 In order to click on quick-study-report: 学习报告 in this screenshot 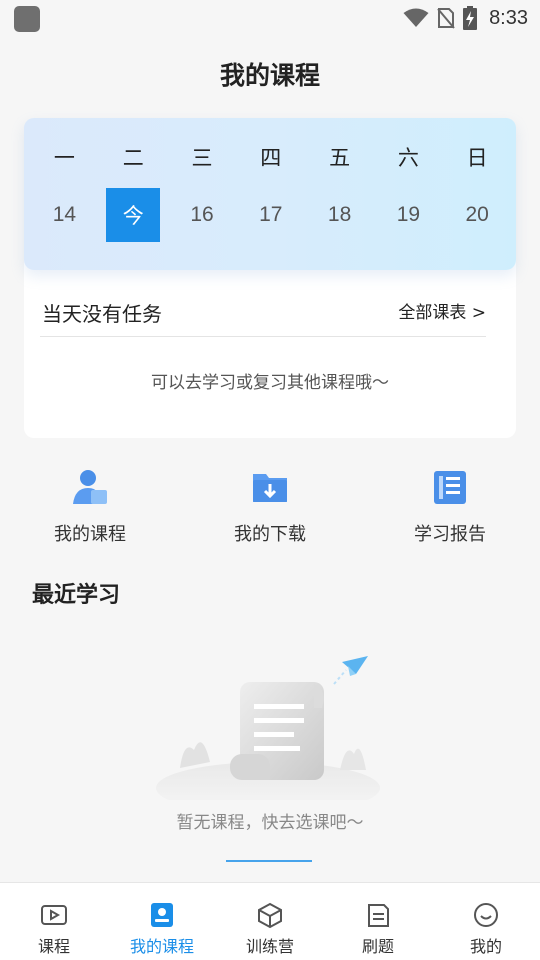, I will do `click(450, 506)`.